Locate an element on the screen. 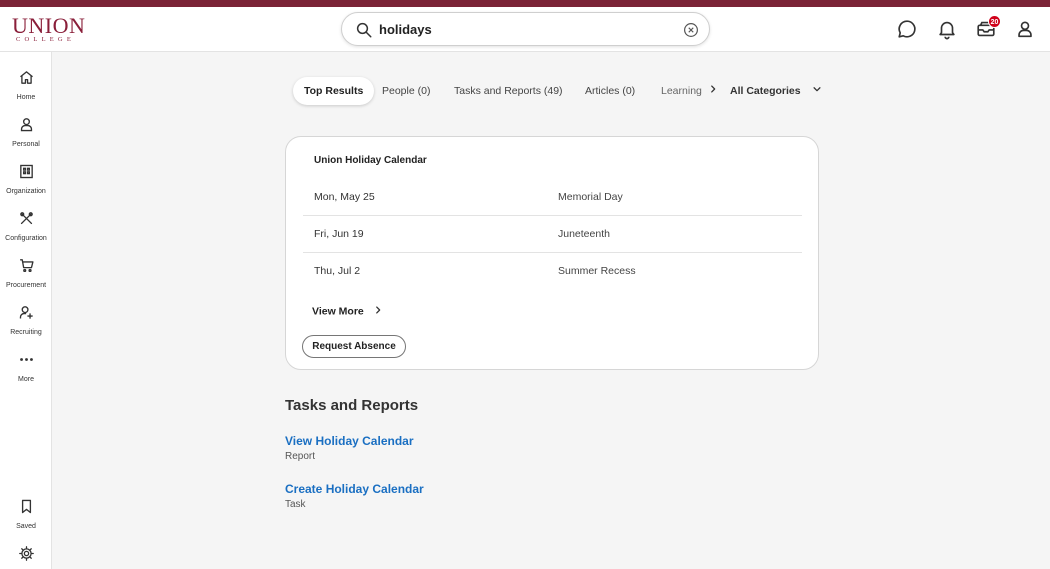 This screenshot has width=1050, height=569. holiday-row: Thu, Jul 2 Summer Recess is located at coordinates (552, 270).